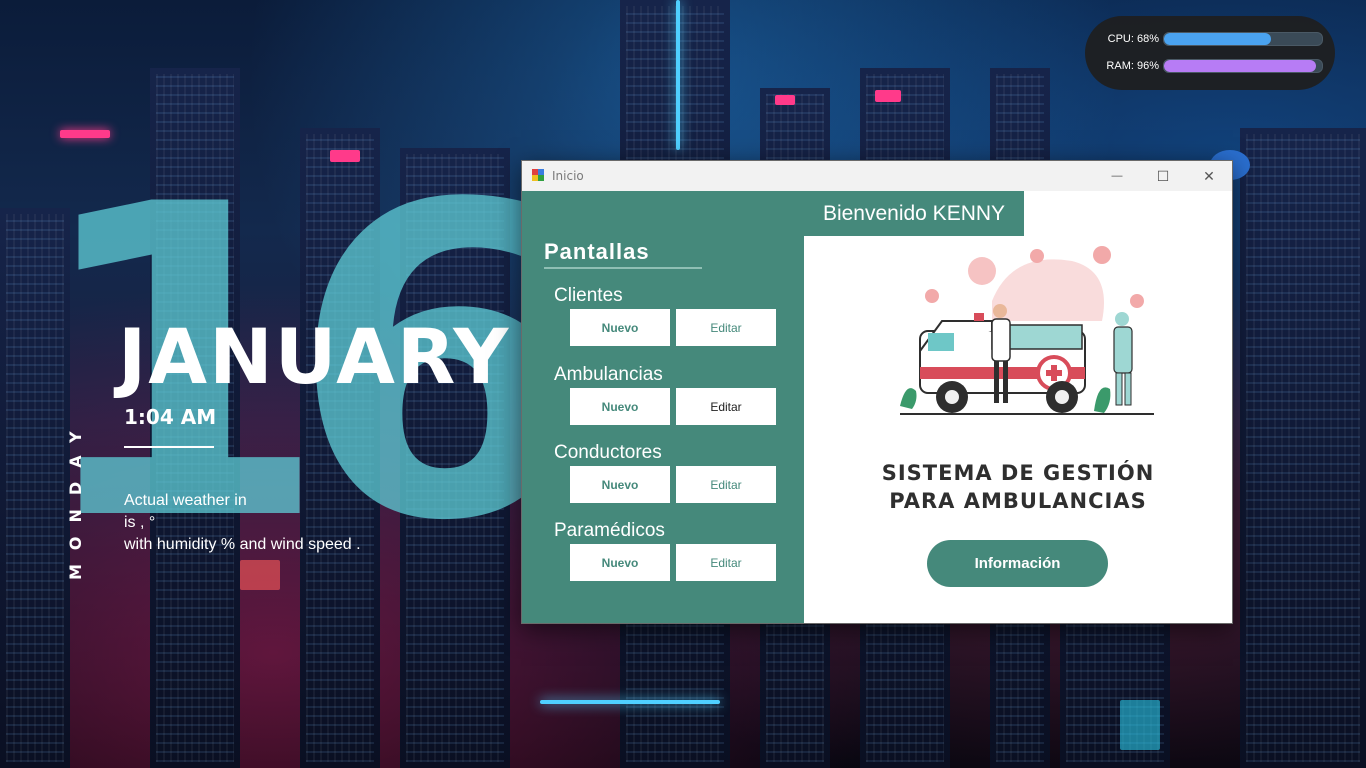 This screenshot has width=1366, height=768. Describe the element at coordinates (242, 544) in the screenshot. I see `weather-line-3: with humidity % and wind speed .` at that location.